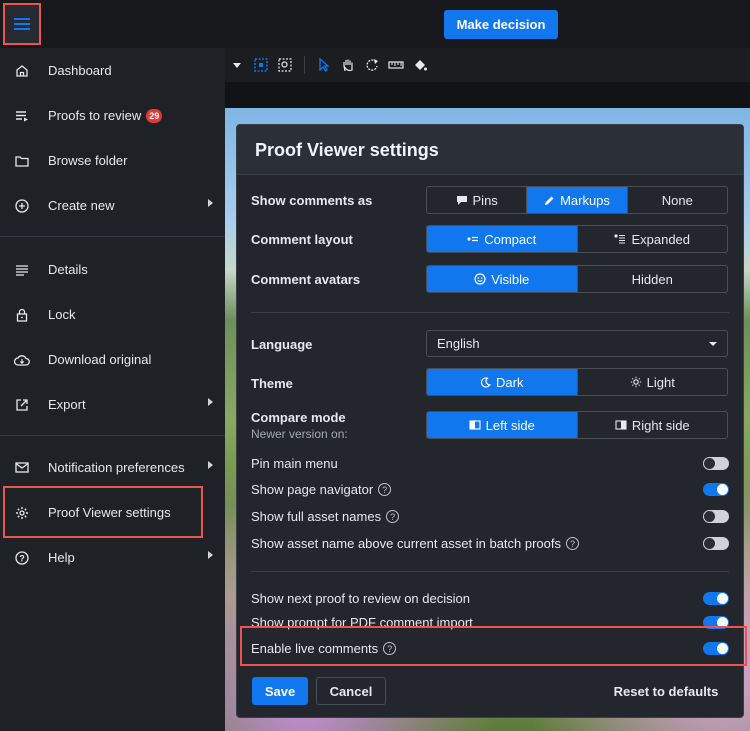 The height and width of the screenshot is (731, 750). Describe the element at coordinates (620, 239) in the screenshot. I see `expanded-list-icon` at that location.